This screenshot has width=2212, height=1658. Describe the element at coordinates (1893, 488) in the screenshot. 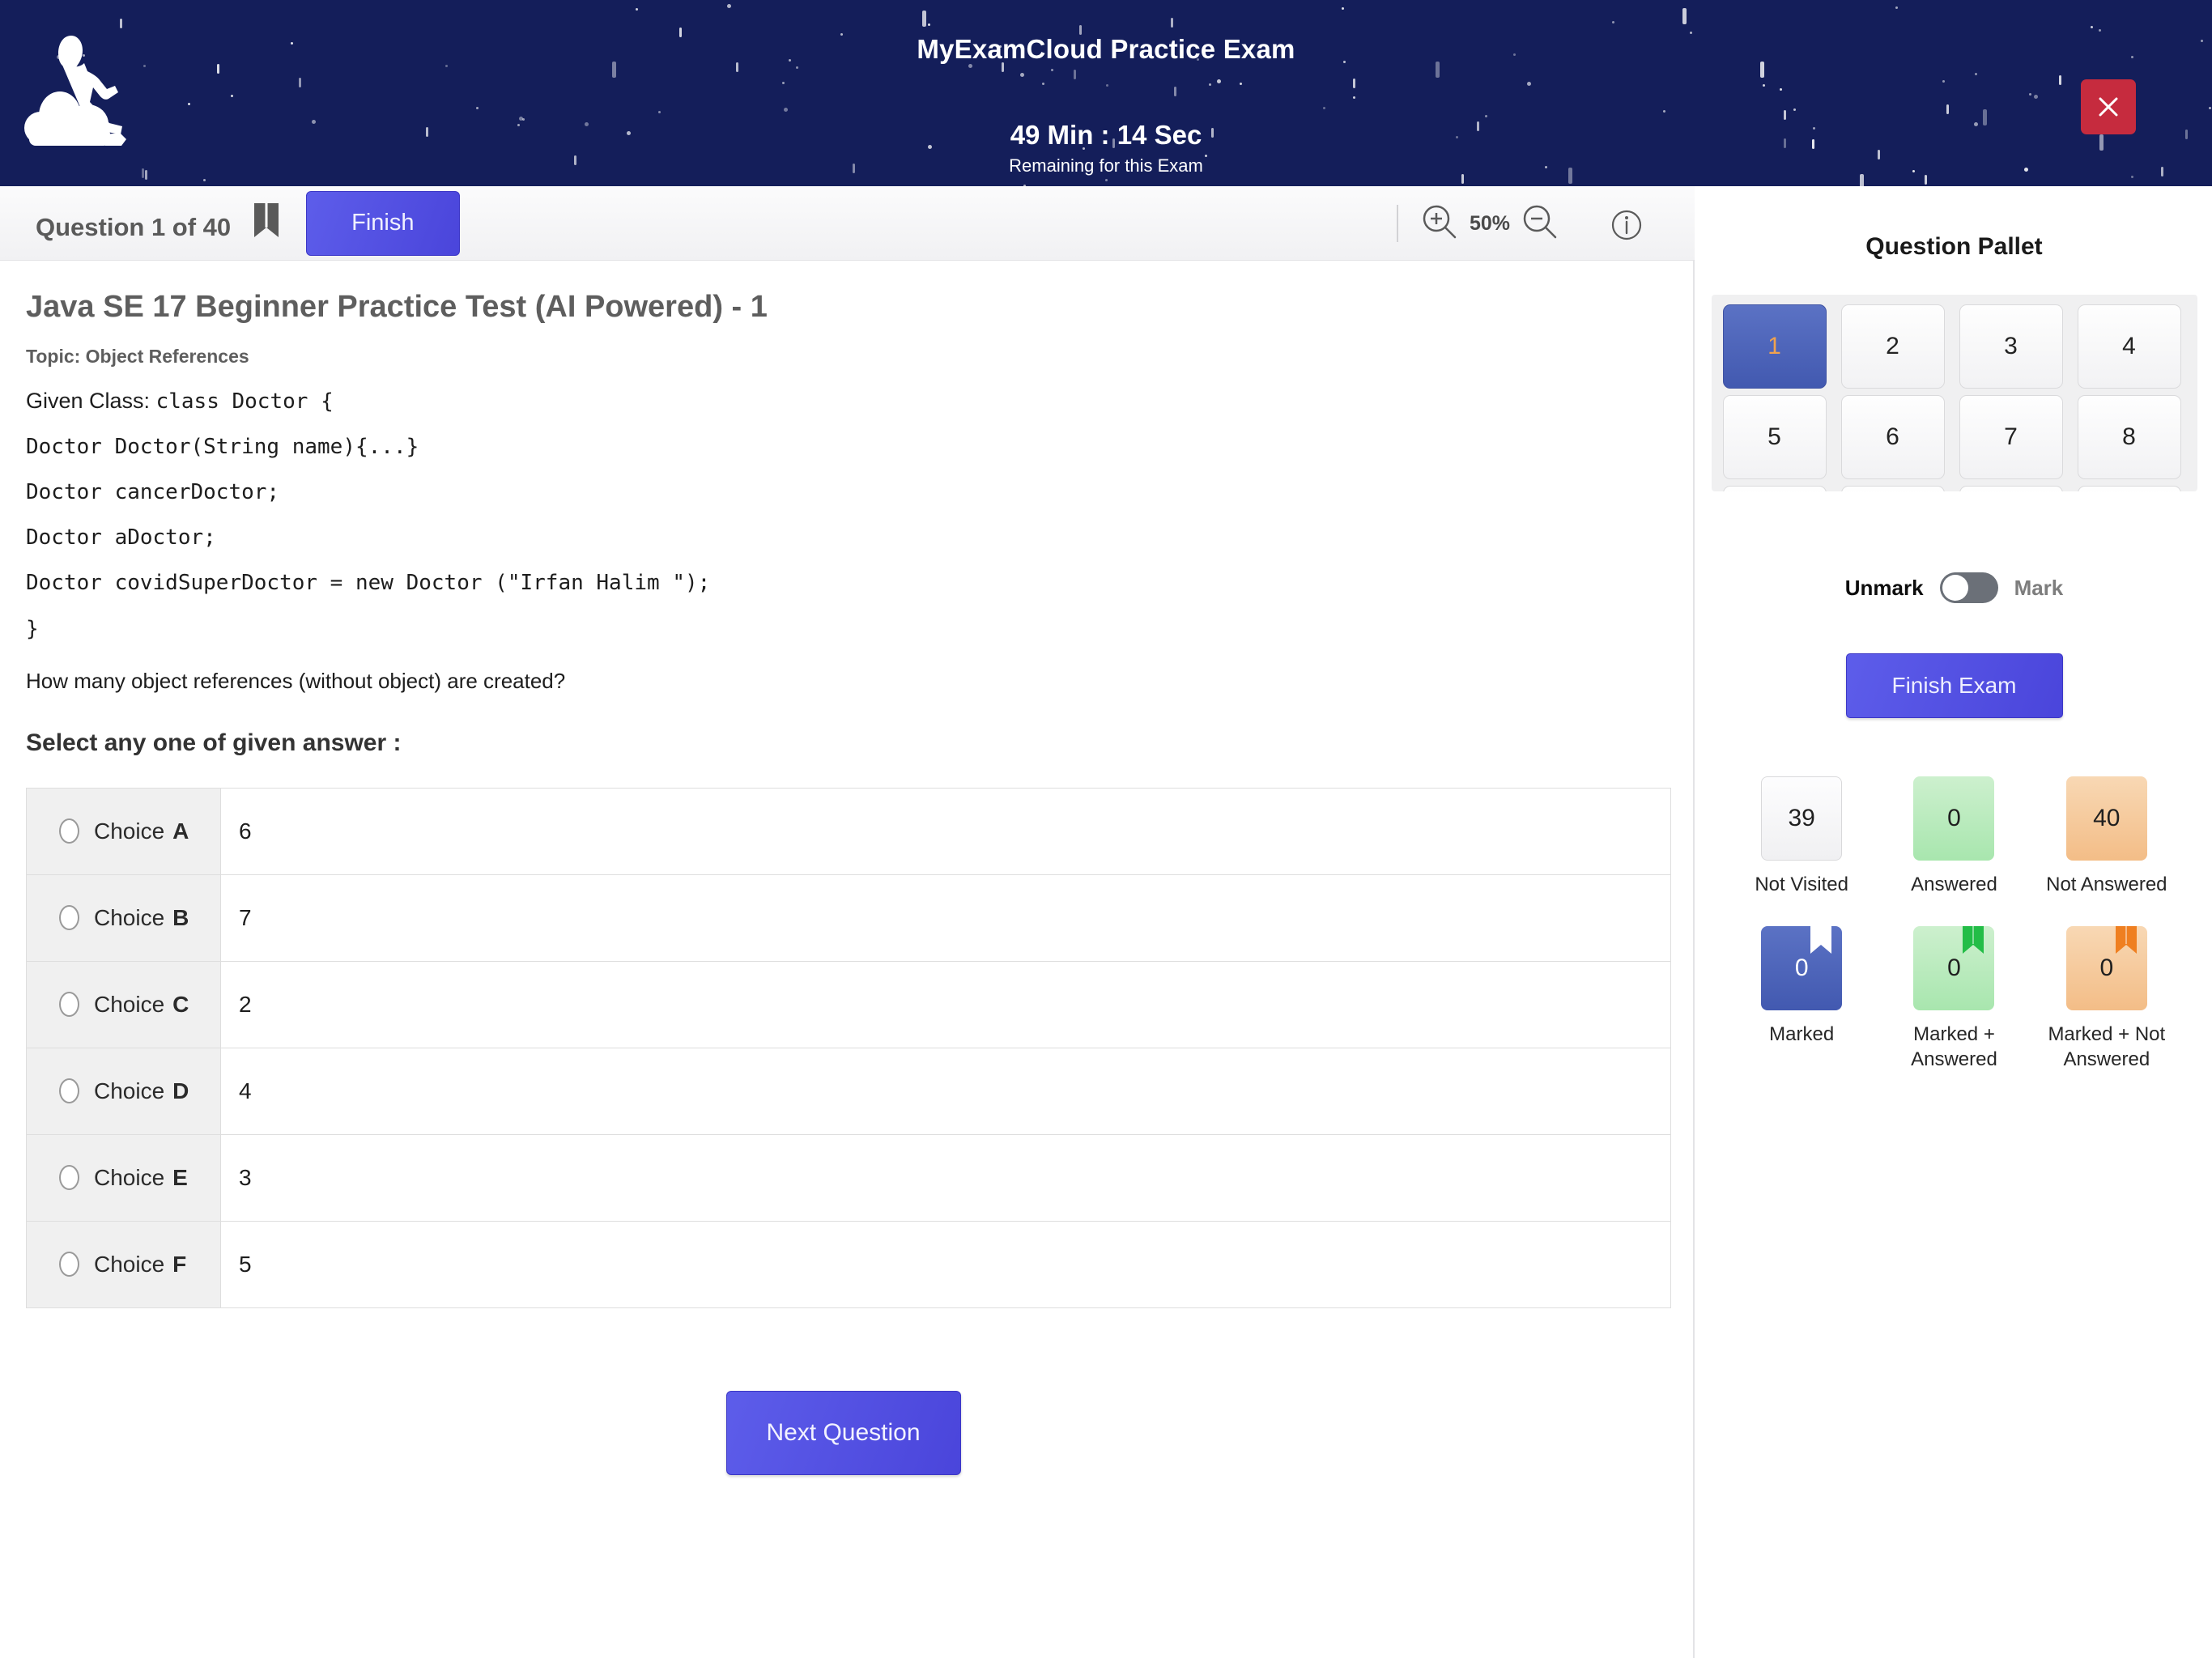

I see `pallet-cell-10: 10` at that location.